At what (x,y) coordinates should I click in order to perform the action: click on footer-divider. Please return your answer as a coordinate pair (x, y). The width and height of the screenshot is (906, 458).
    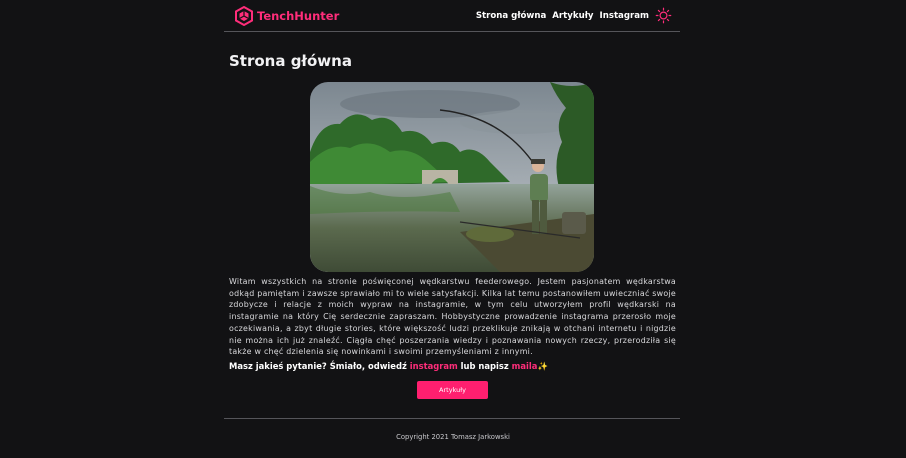
    Looking at the image, I should click on (452, 418).